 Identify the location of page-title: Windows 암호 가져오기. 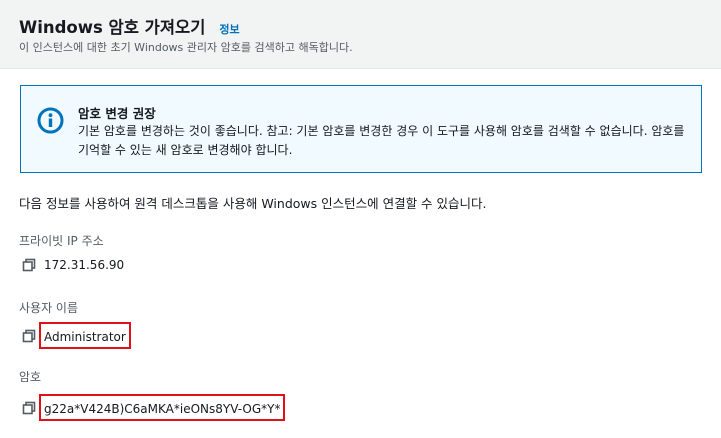
(112, 27).